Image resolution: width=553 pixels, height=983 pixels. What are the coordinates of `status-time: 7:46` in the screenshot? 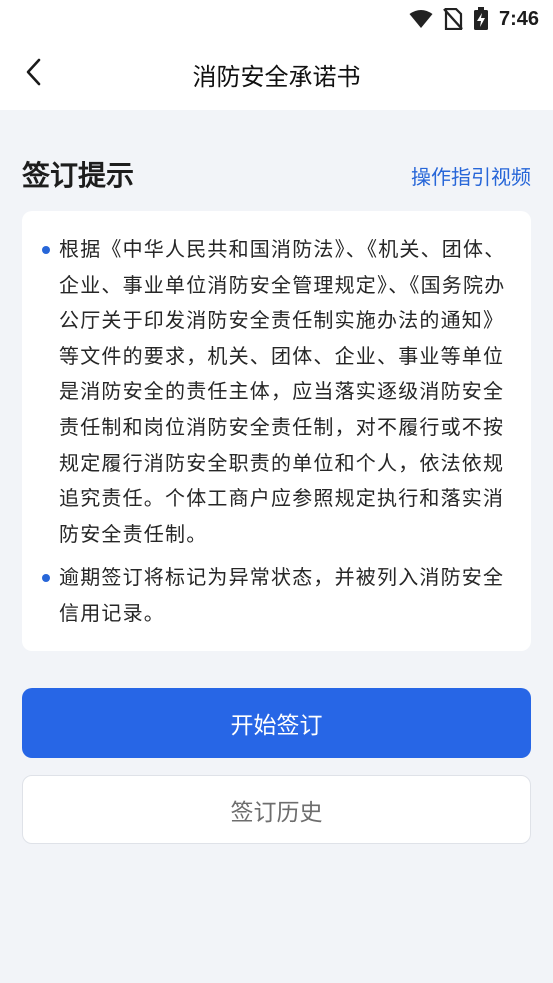 It's located at (518, 18).